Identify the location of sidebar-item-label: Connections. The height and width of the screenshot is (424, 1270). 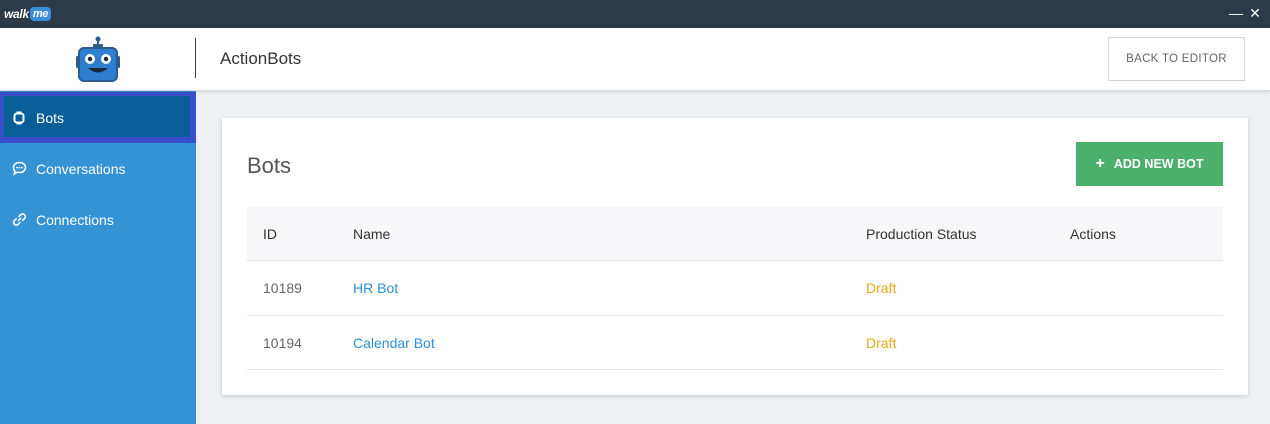
(75, 219).